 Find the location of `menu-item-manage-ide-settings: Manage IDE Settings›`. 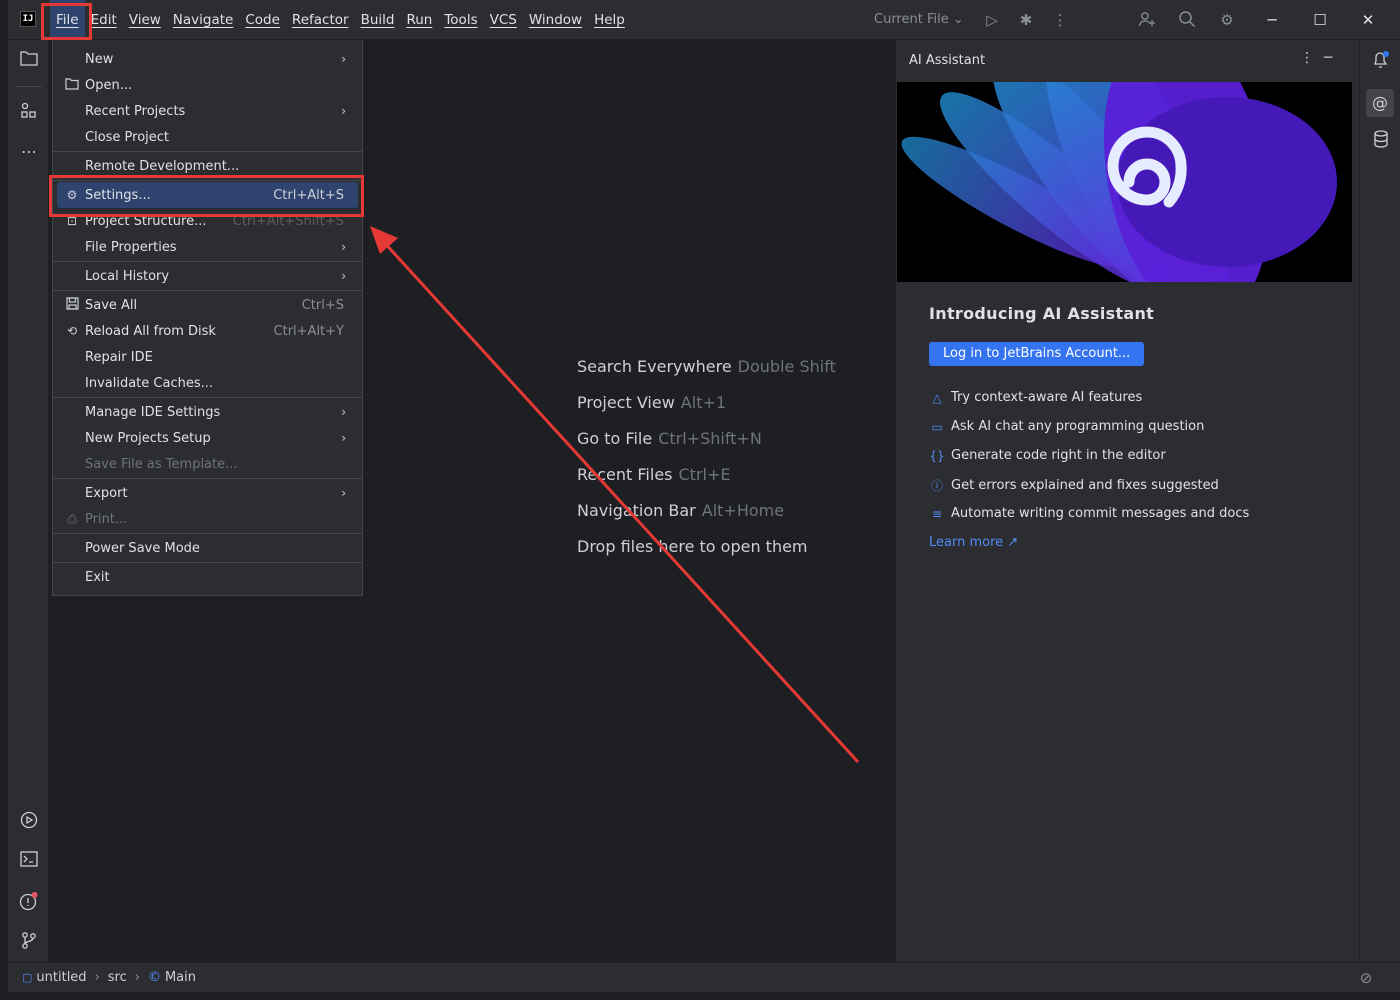

menu-item-manage-ide-settings: Manage IDE Settings› is located at coordinates (207, 412).